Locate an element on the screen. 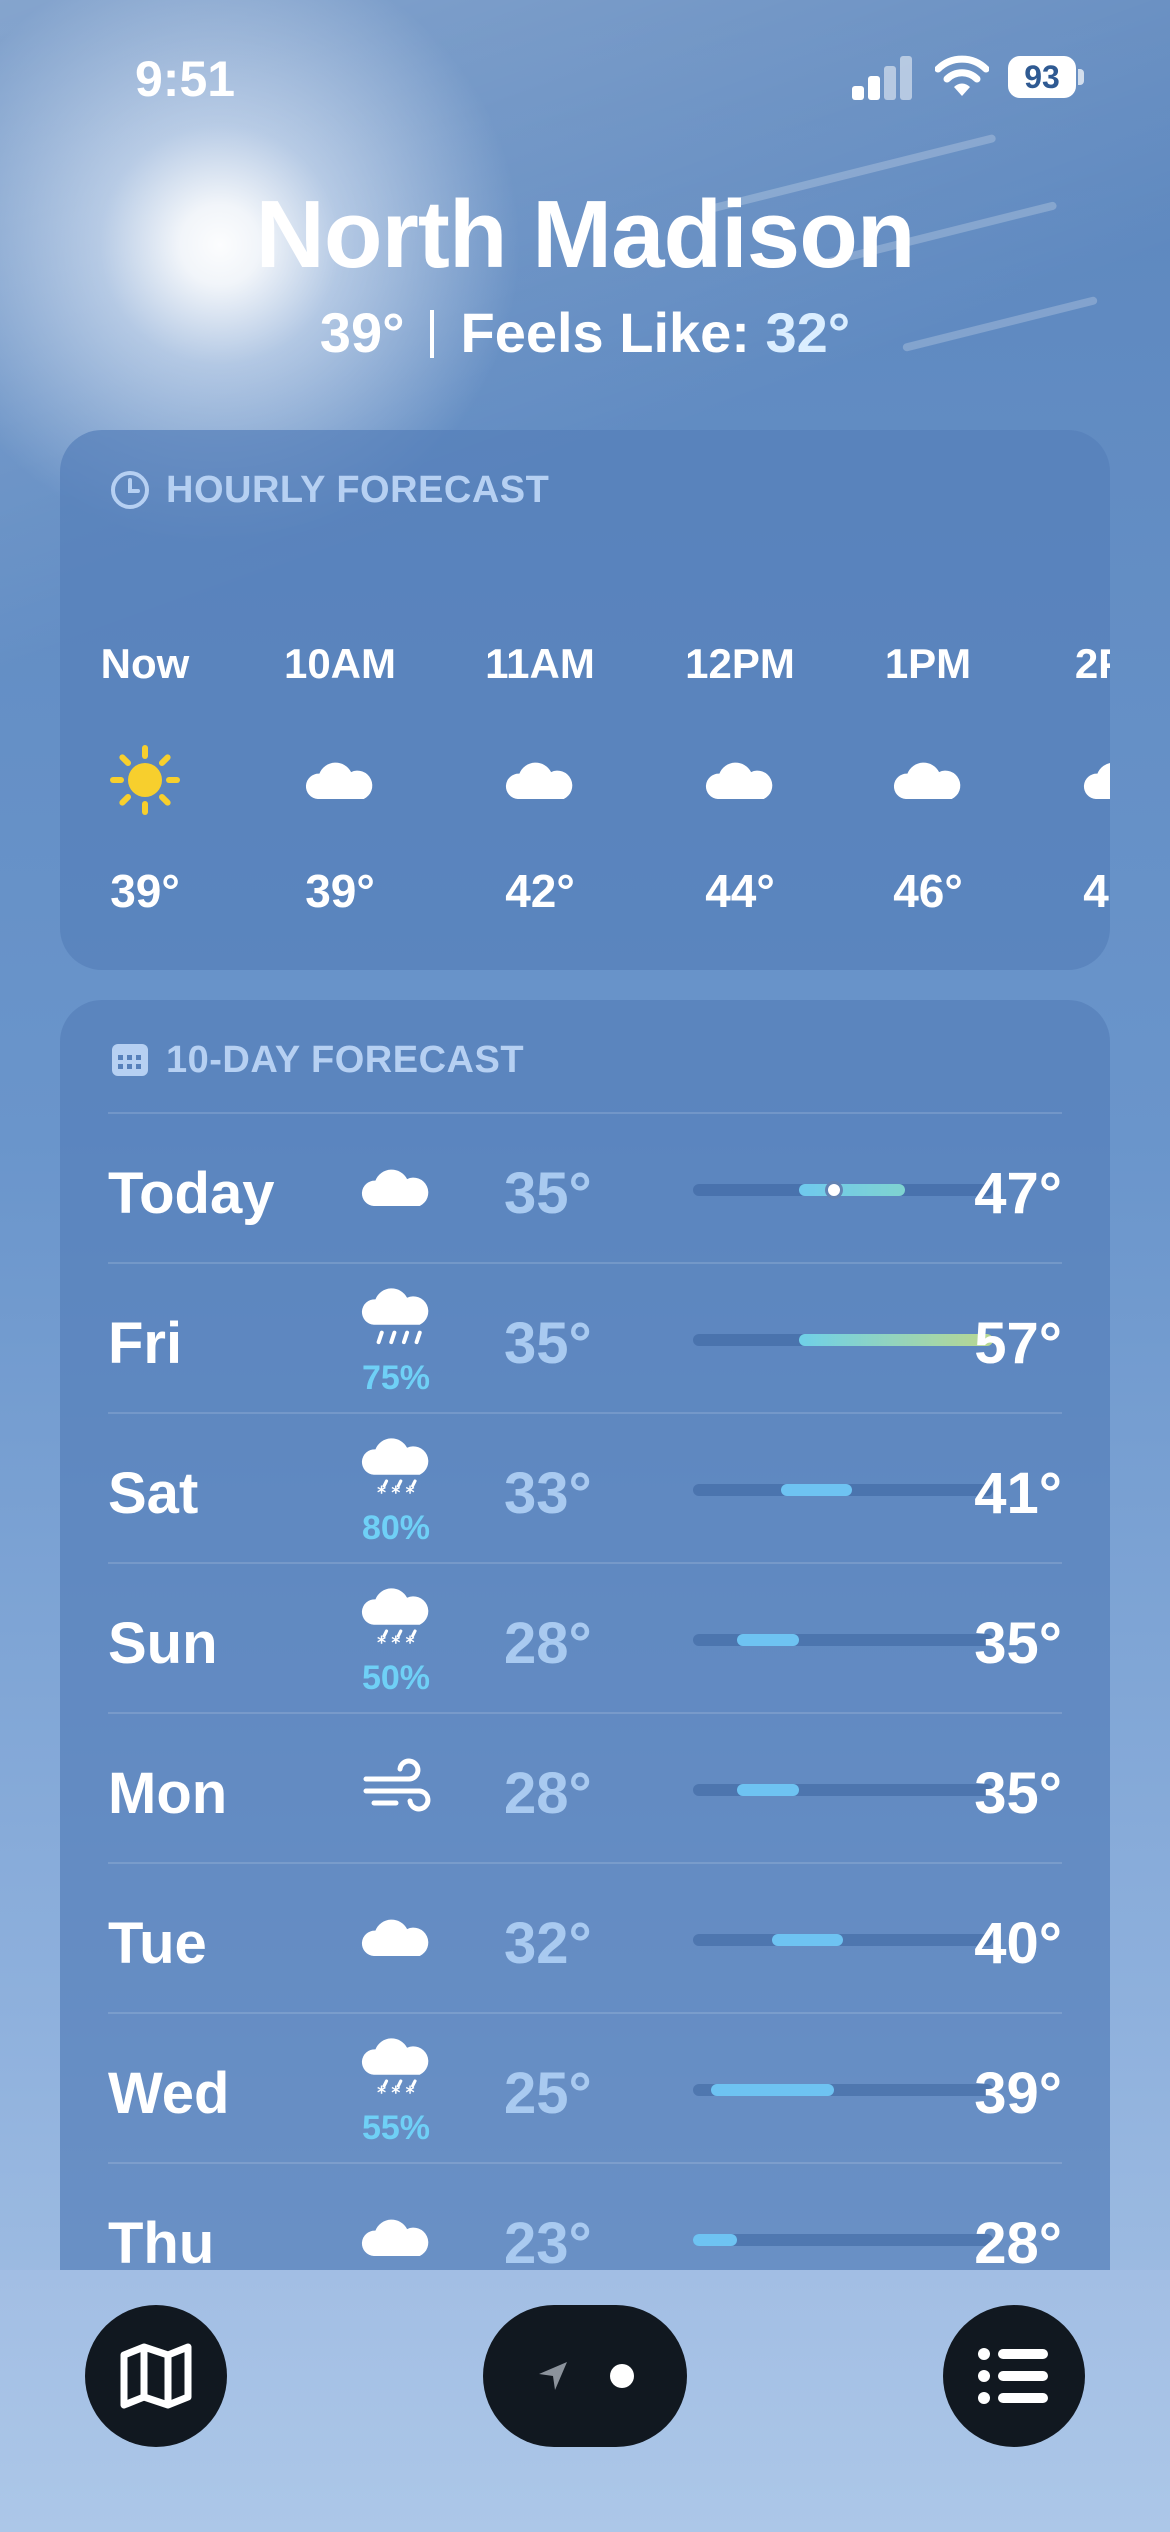 This screenshot has width=1170, height=2532. low-temp: 23° is located at coordinates (548, 2243).